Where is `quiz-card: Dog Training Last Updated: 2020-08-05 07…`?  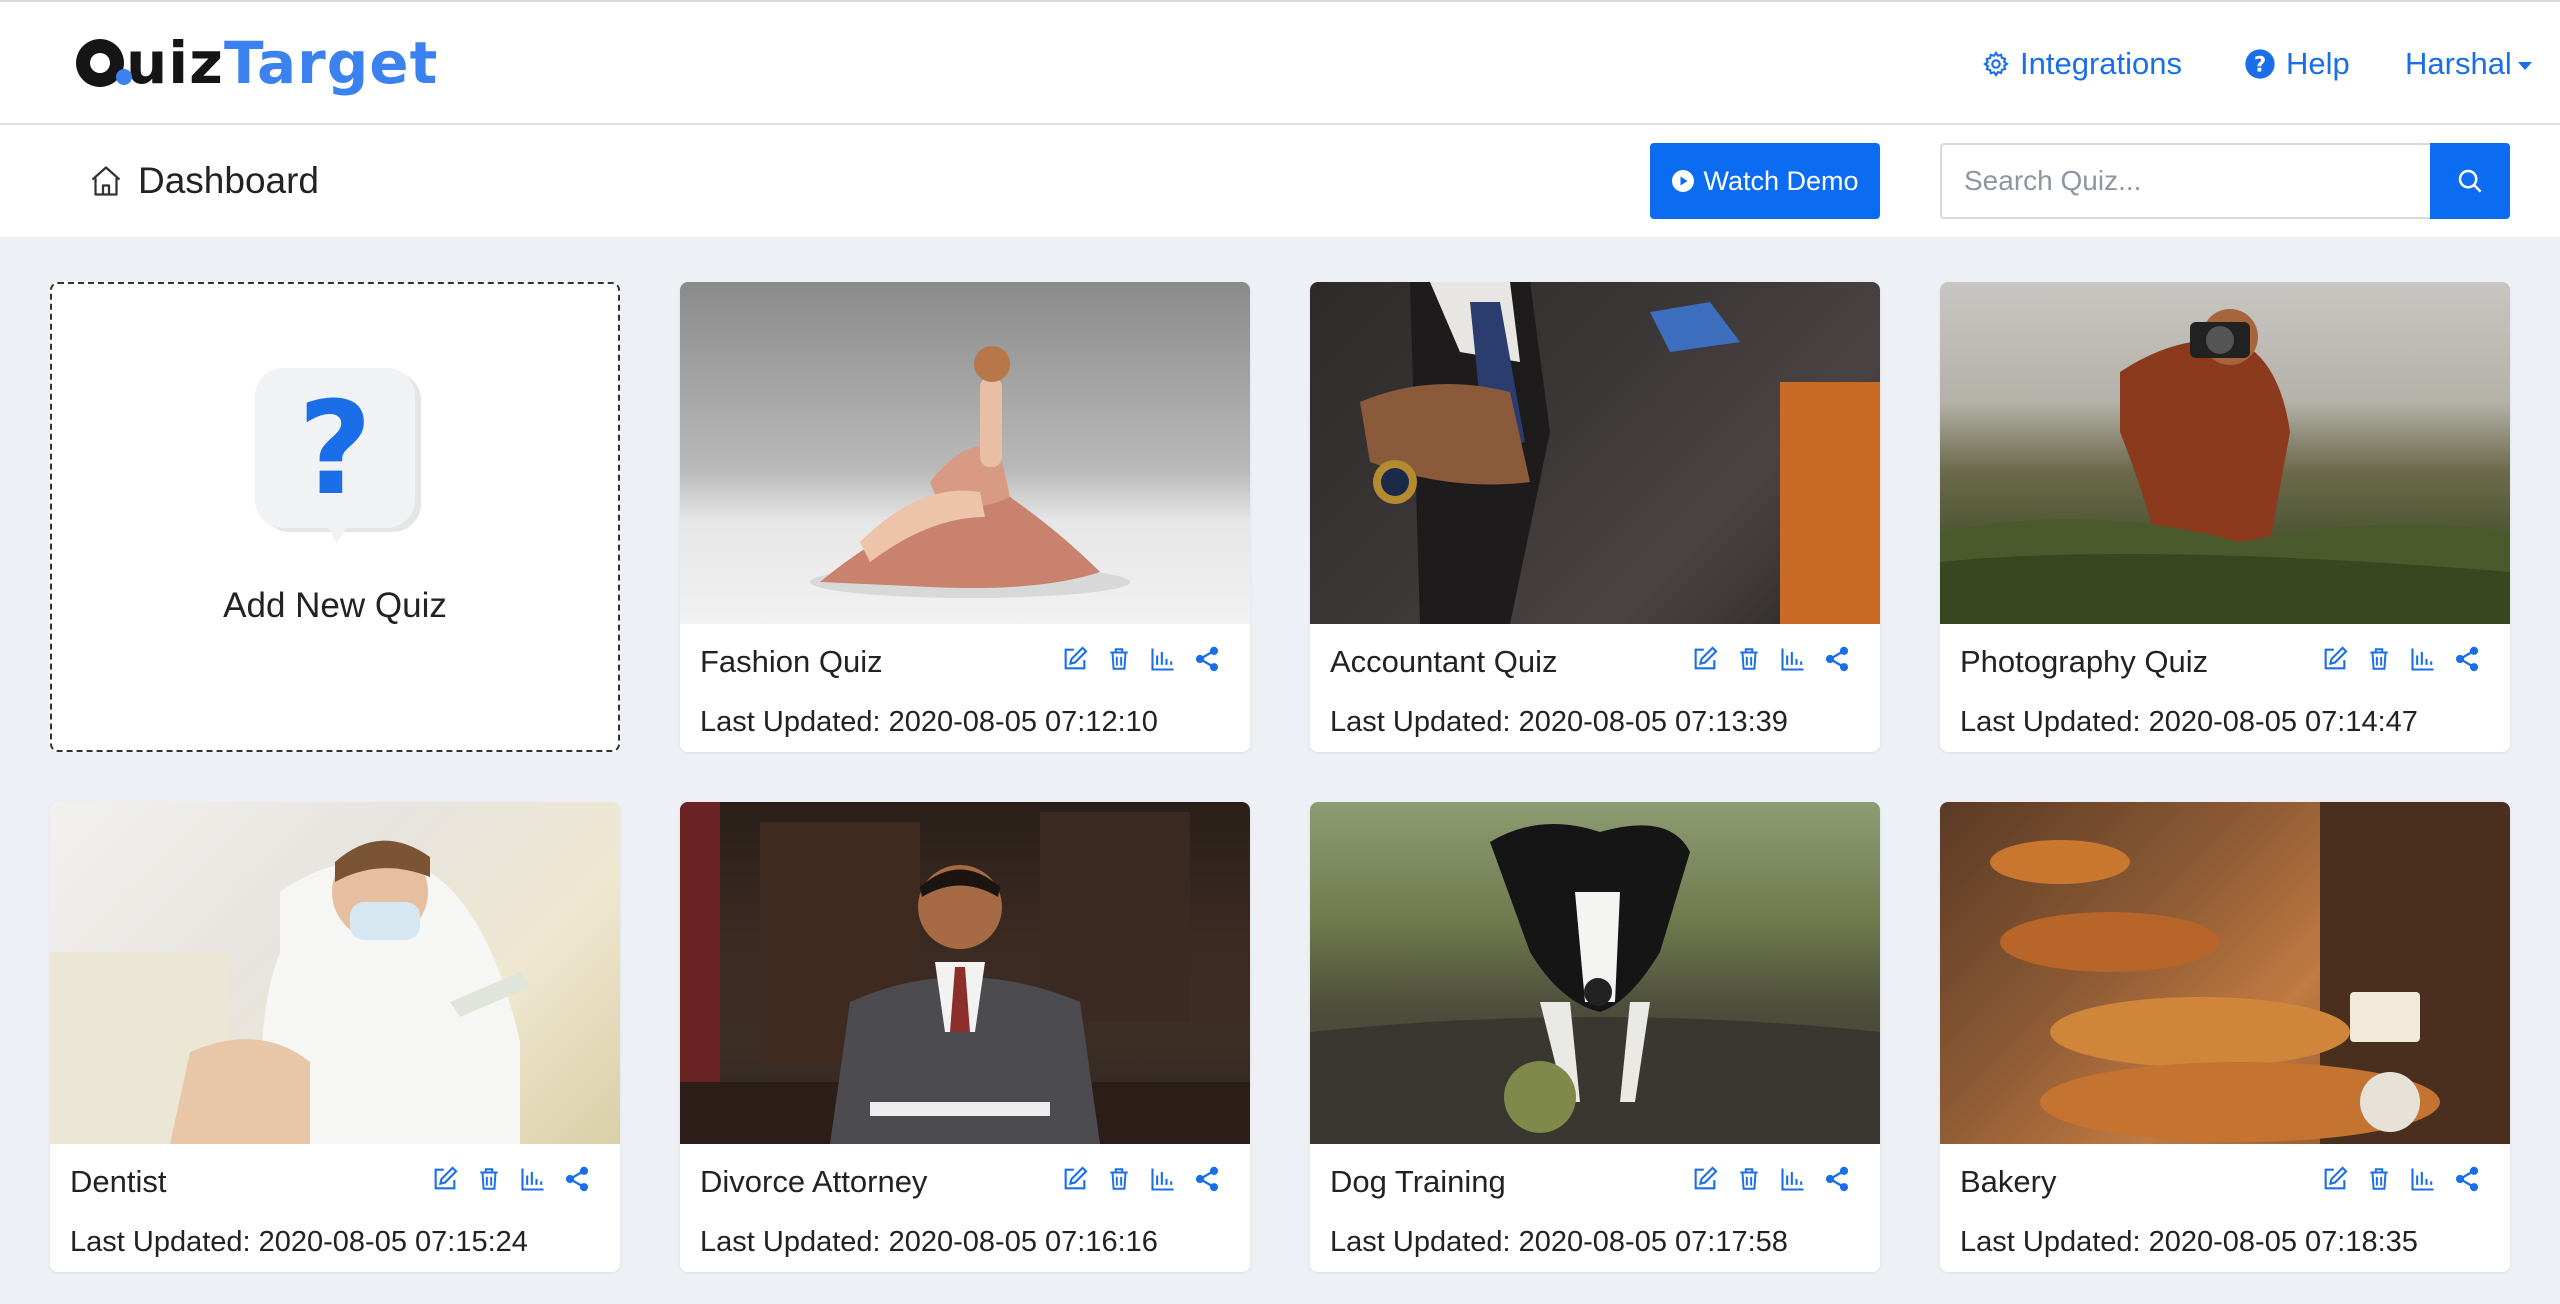
quiz-card: Dog Training Last Updated: 2020-08-05 07… is located at coordinates (1595, 1037).